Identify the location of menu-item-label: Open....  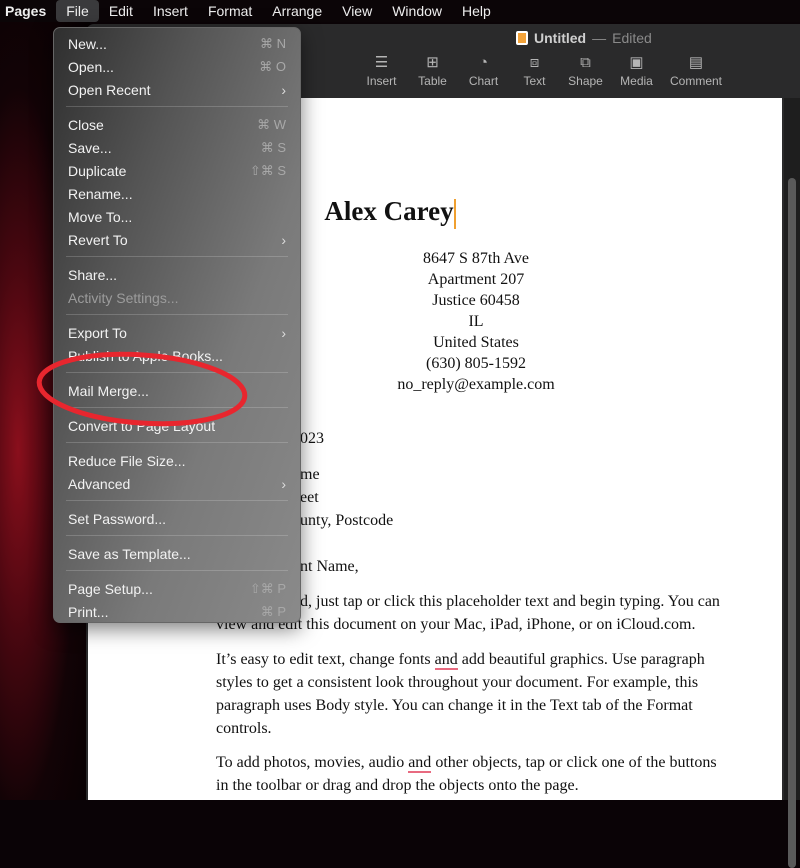
(91, 66).